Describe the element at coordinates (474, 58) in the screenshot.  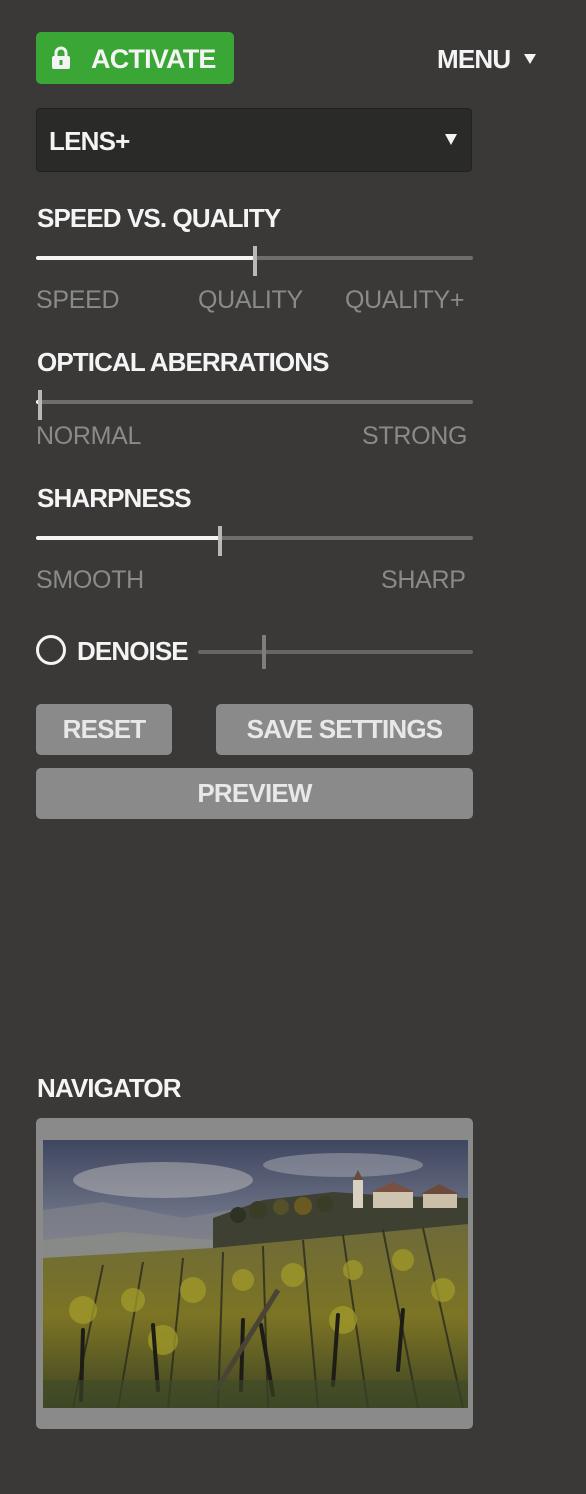
I see `menu-label: MENU` at that location.